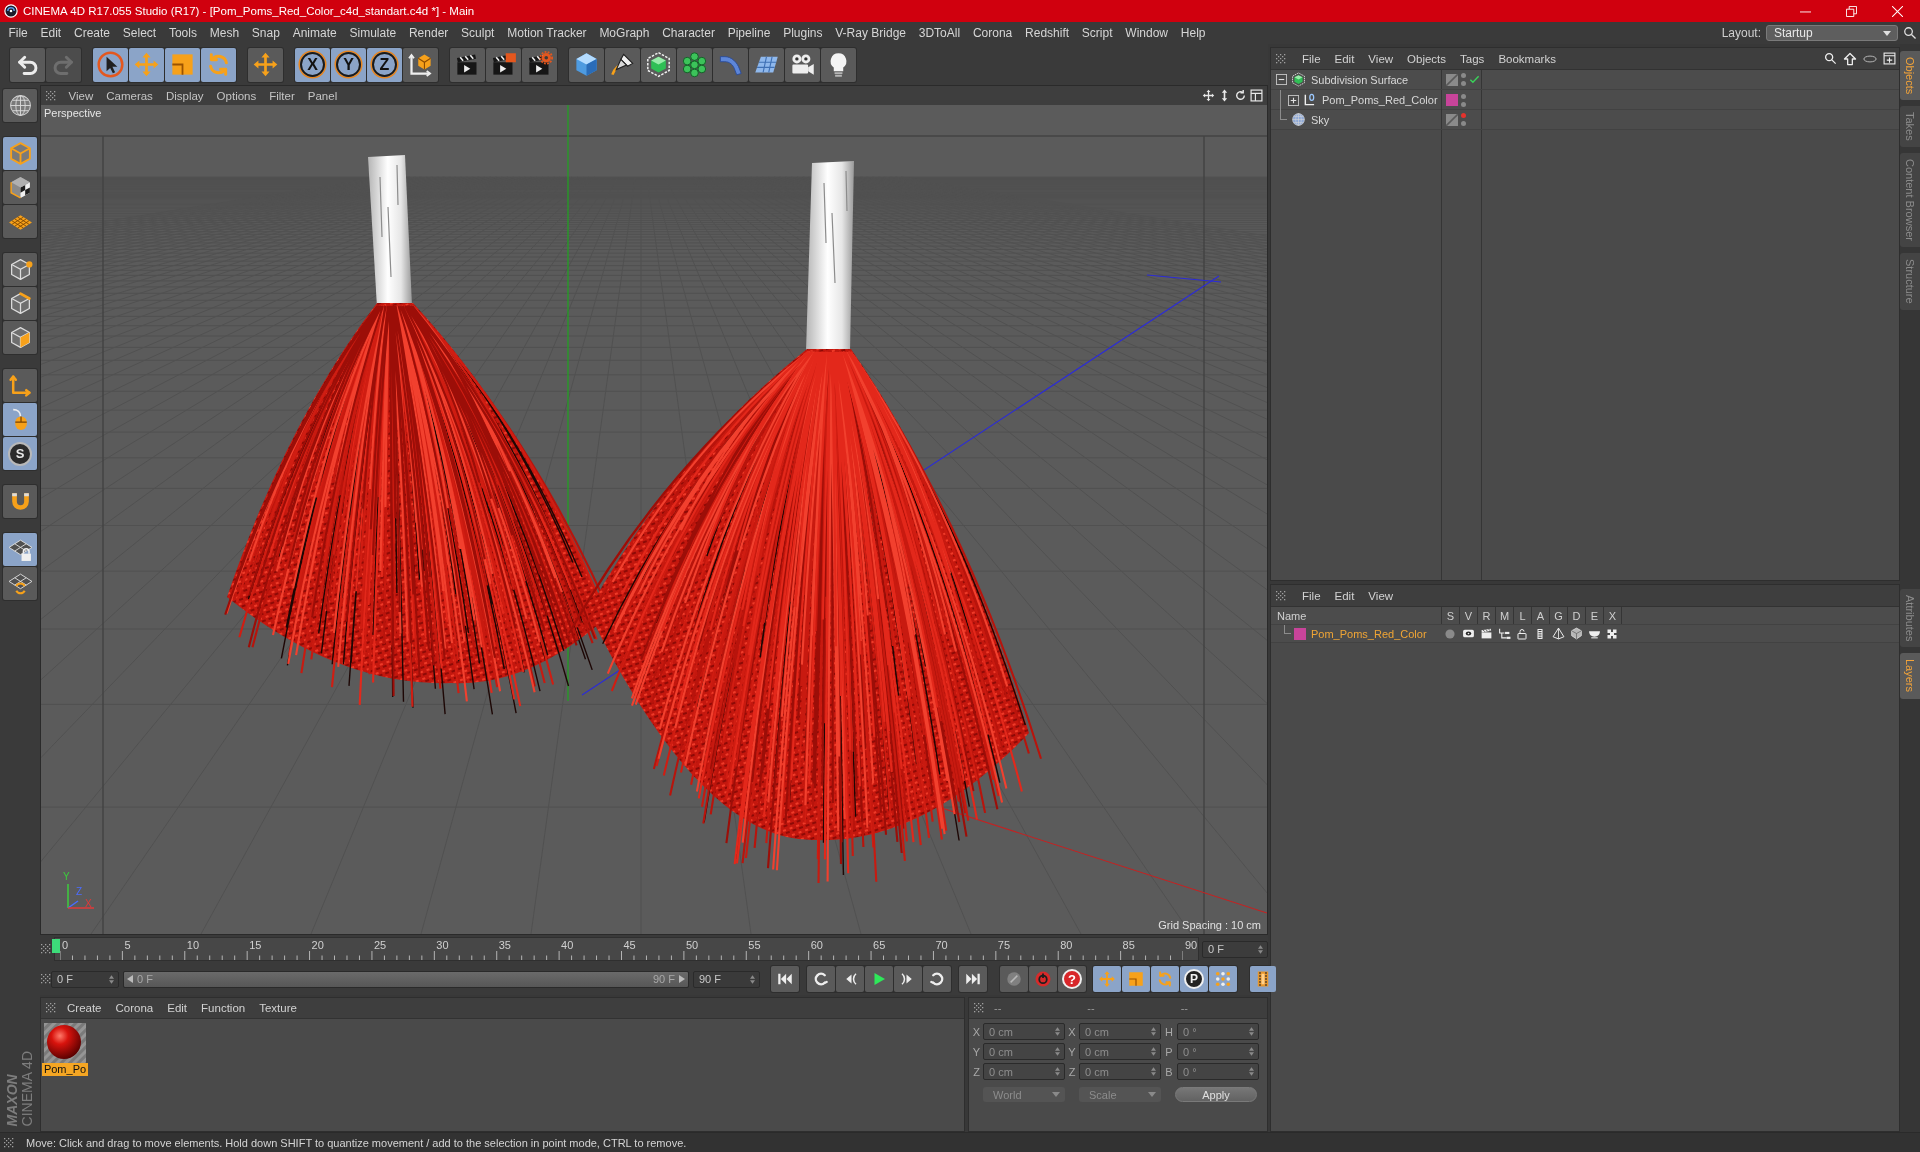 Image resolution: width=1920 pixels, height=1152 pixels. What do you see at coordinates (373, 33) in the screenshot?
I see `menu-item: Simulate` at bounding box center [373, 33].